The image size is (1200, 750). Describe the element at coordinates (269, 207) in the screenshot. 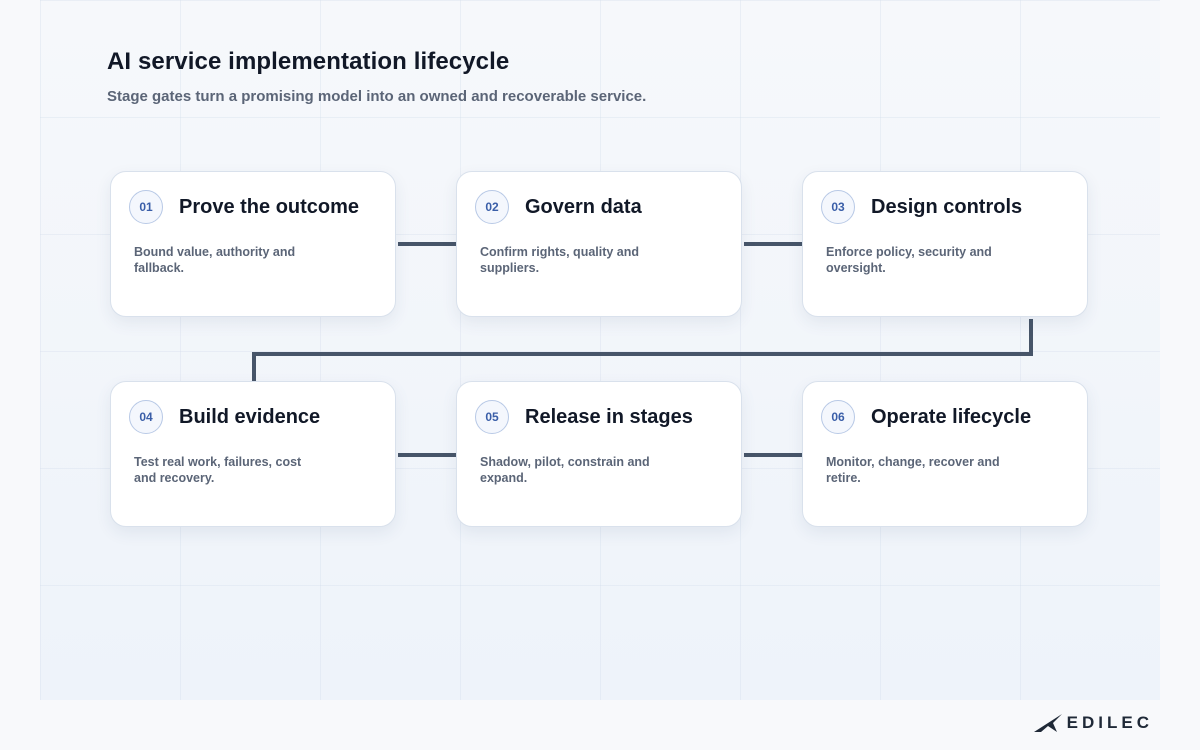

I see `stage-title: Prove the outcome` at that location.